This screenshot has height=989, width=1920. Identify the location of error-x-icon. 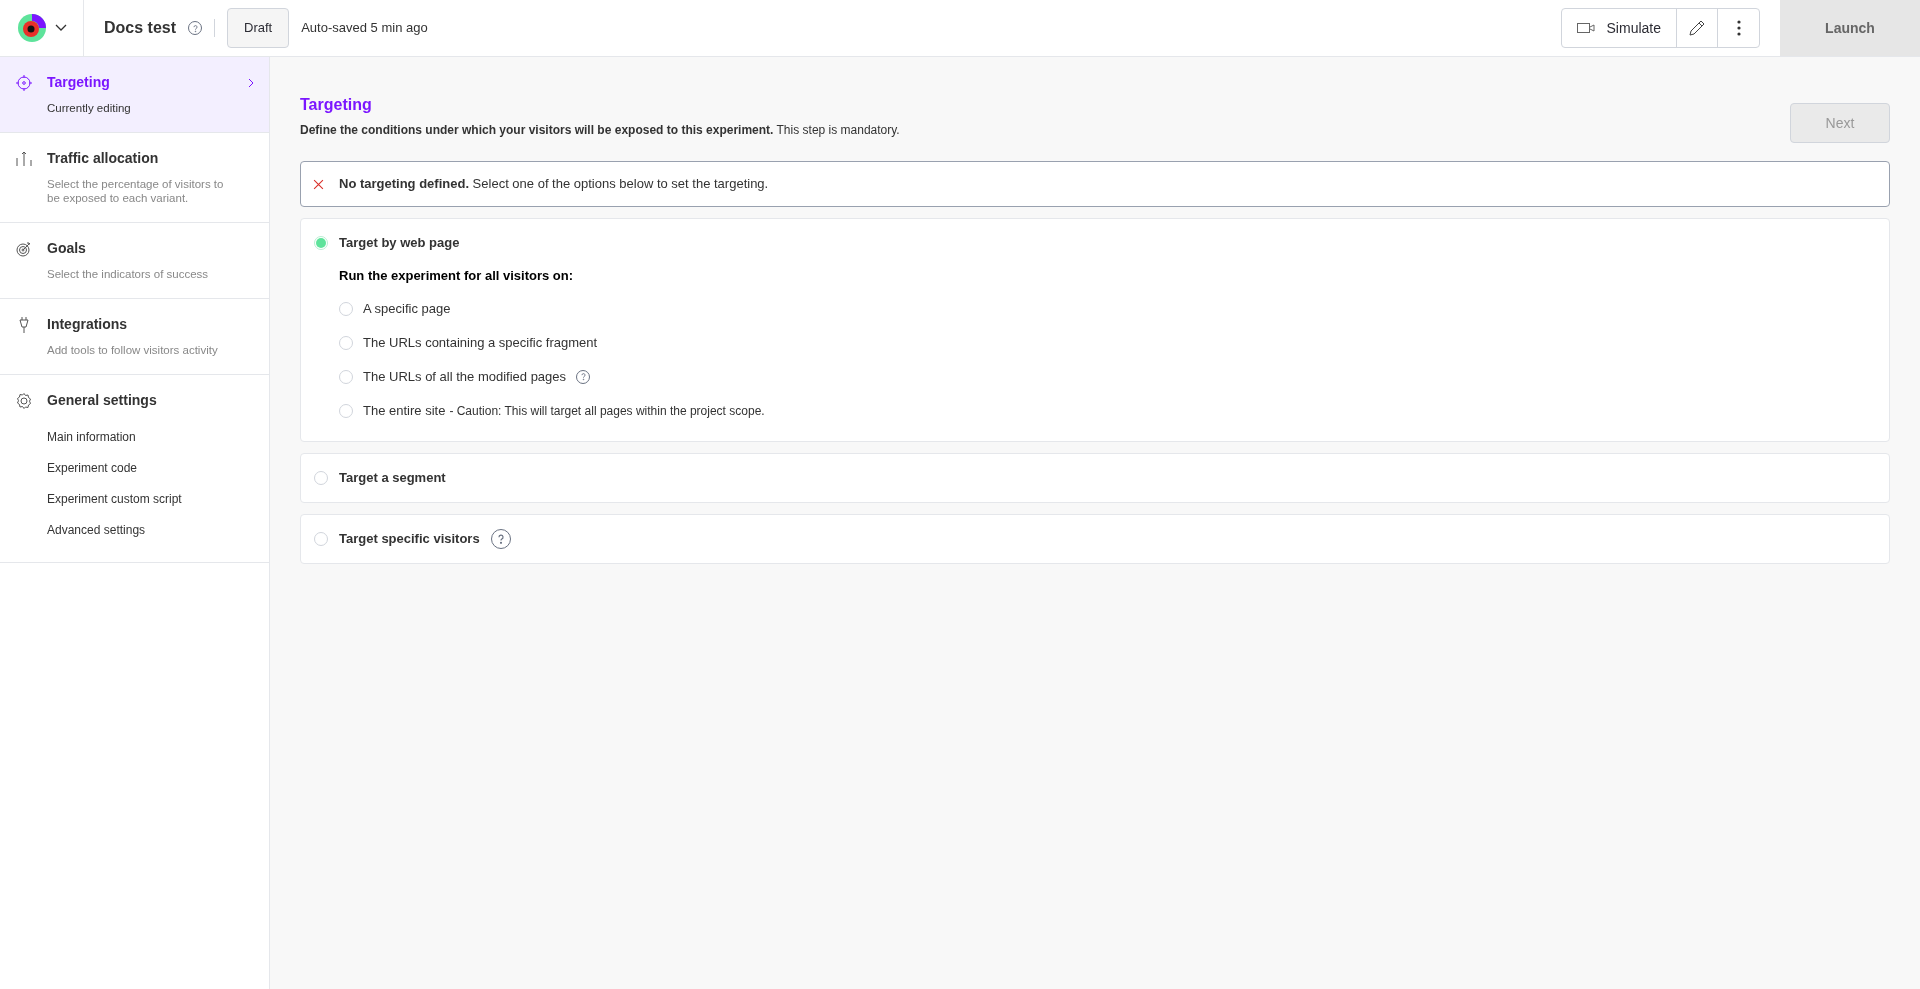
(318, 184).